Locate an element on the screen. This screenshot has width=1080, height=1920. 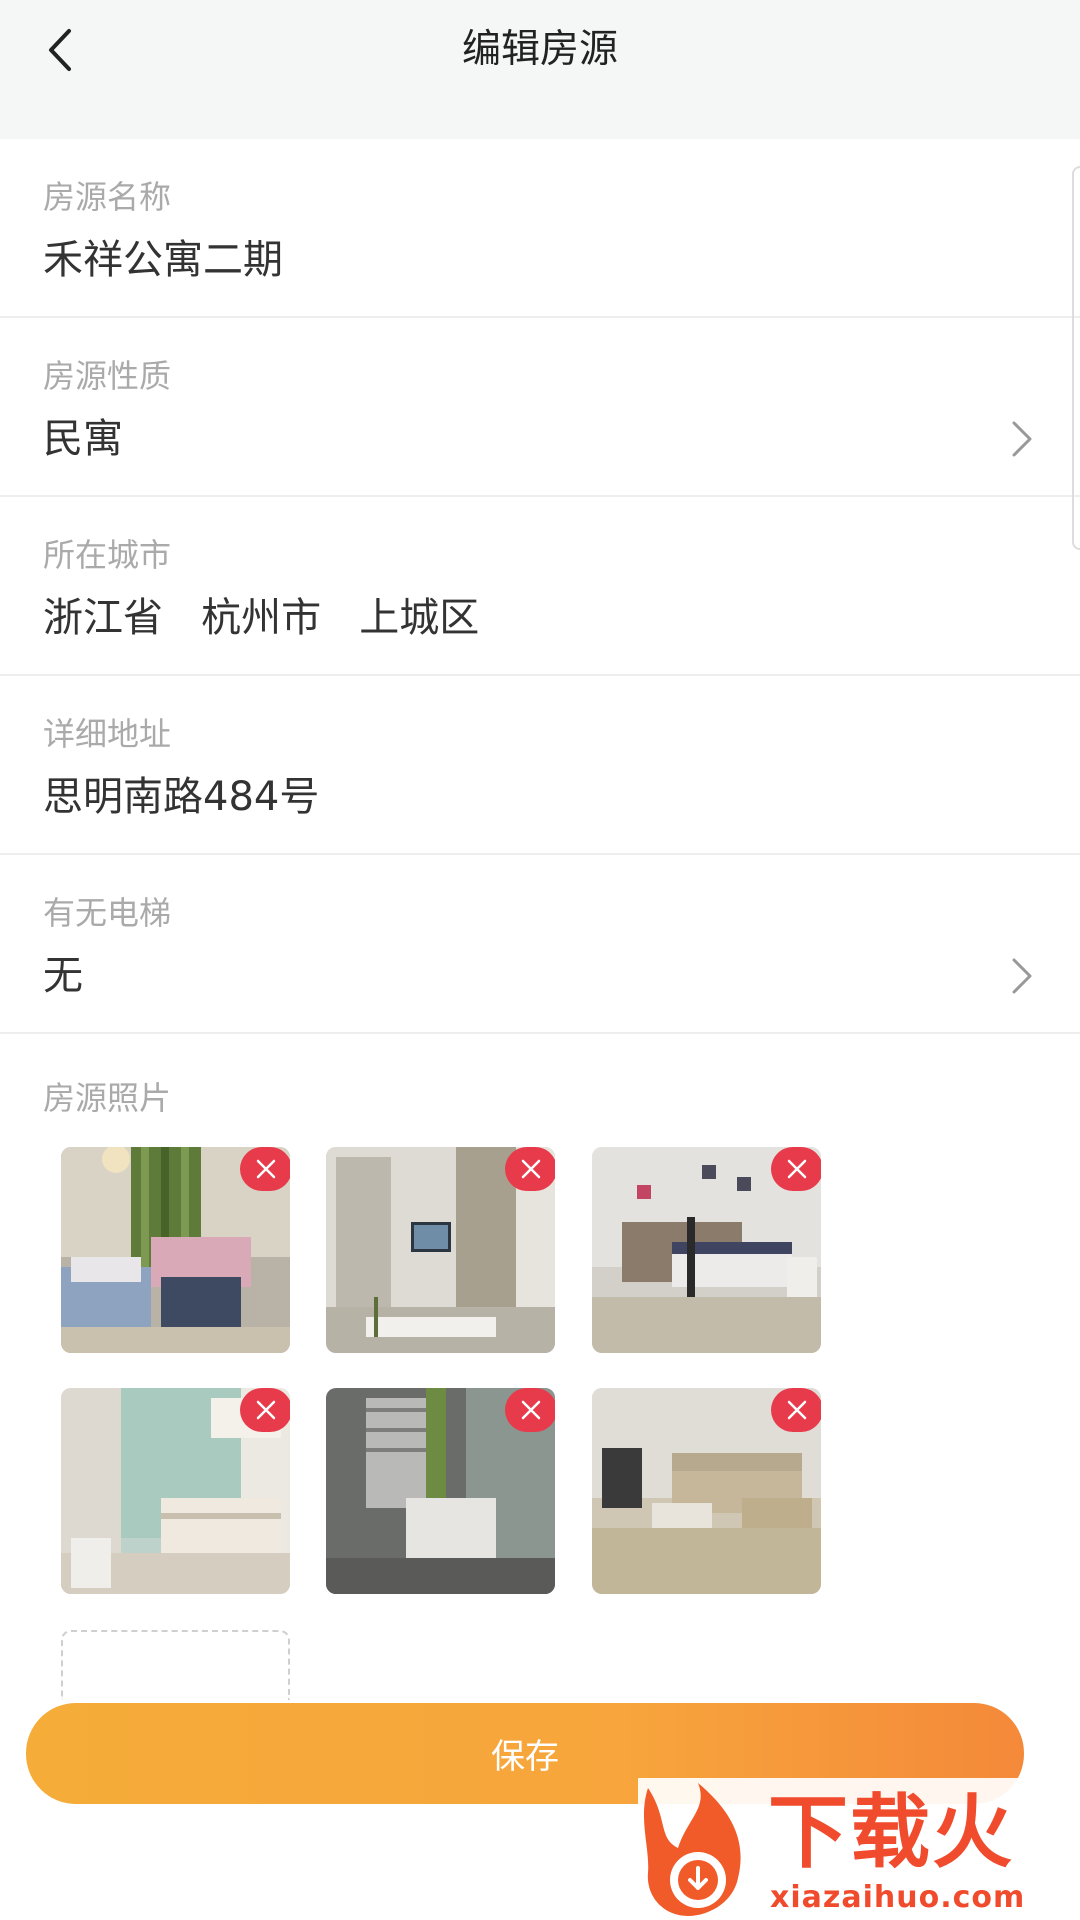
watermark-url: xiazaihuo.com is located at coordinates (898, 1897).